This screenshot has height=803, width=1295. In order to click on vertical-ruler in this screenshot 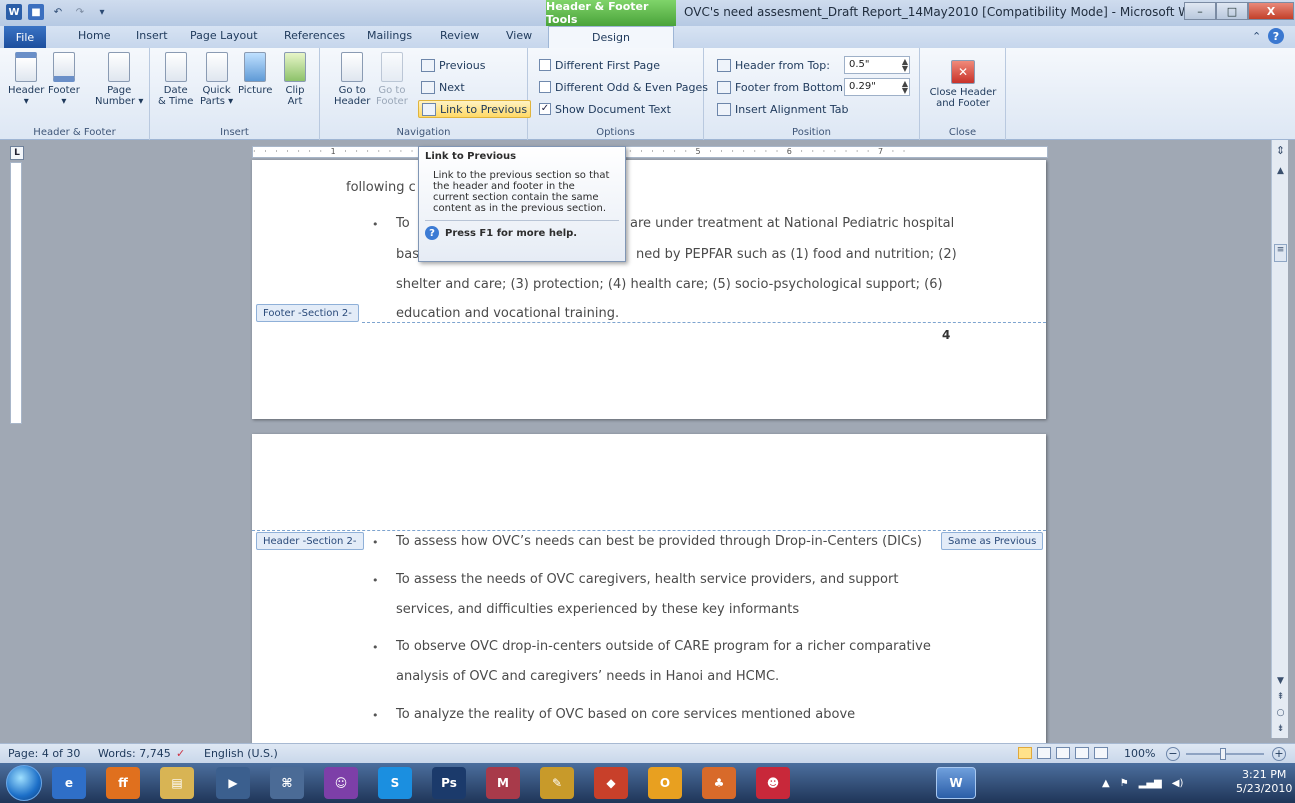, I will do `click(16, 293)`.